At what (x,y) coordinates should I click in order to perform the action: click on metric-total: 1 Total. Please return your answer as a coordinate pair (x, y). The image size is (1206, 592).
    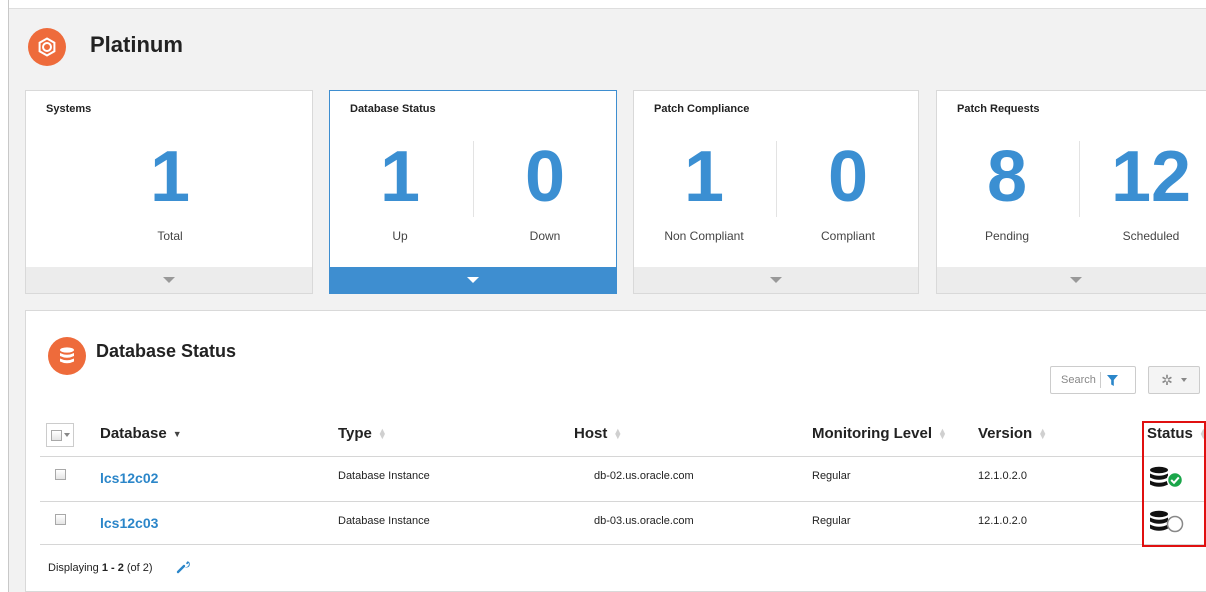
    Looking at the image, I should click on (170, 190).